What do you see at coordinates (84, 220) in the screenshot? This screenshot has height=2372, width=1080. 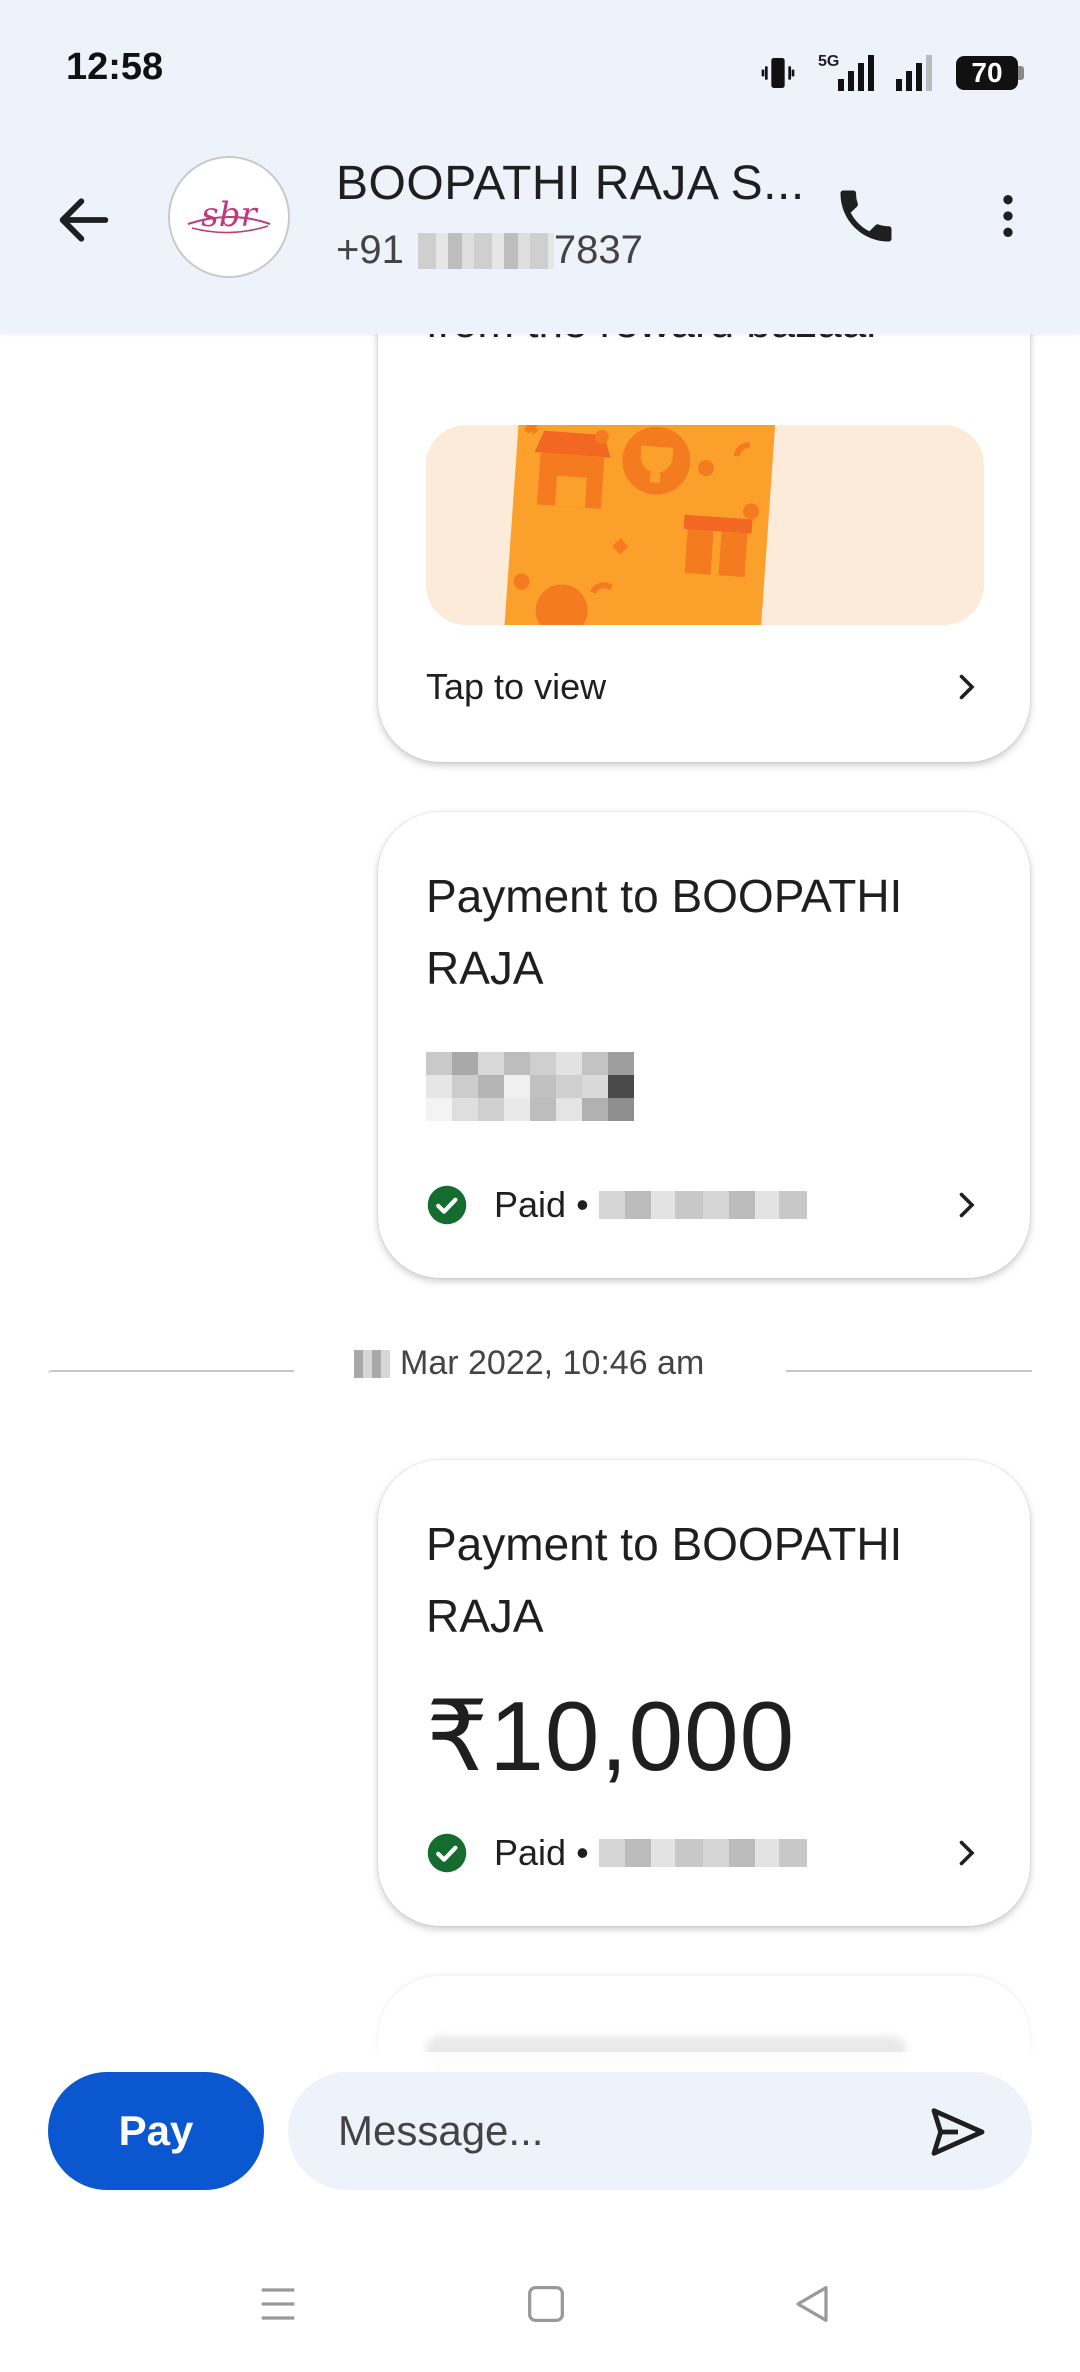 I see `back-arrow-icon` at bounding box center [84, 220].